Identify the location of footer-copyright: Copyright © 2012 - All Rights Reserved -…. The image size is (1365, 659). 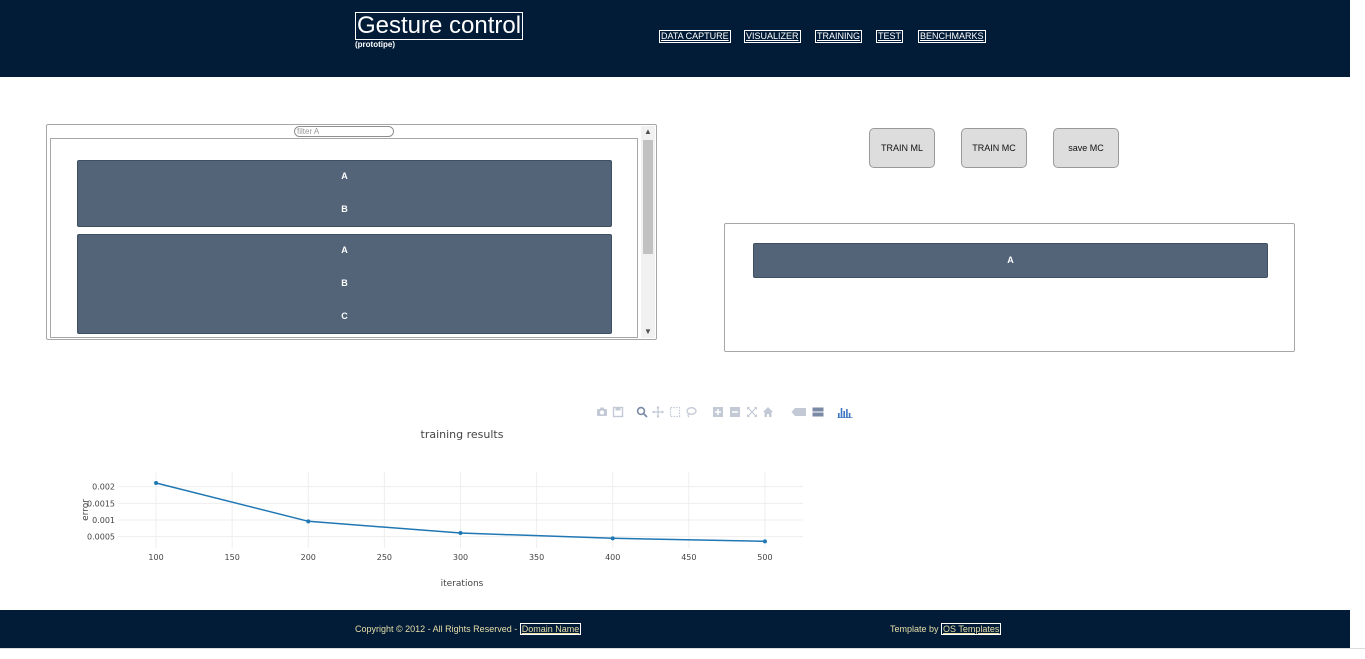
(468, 629).